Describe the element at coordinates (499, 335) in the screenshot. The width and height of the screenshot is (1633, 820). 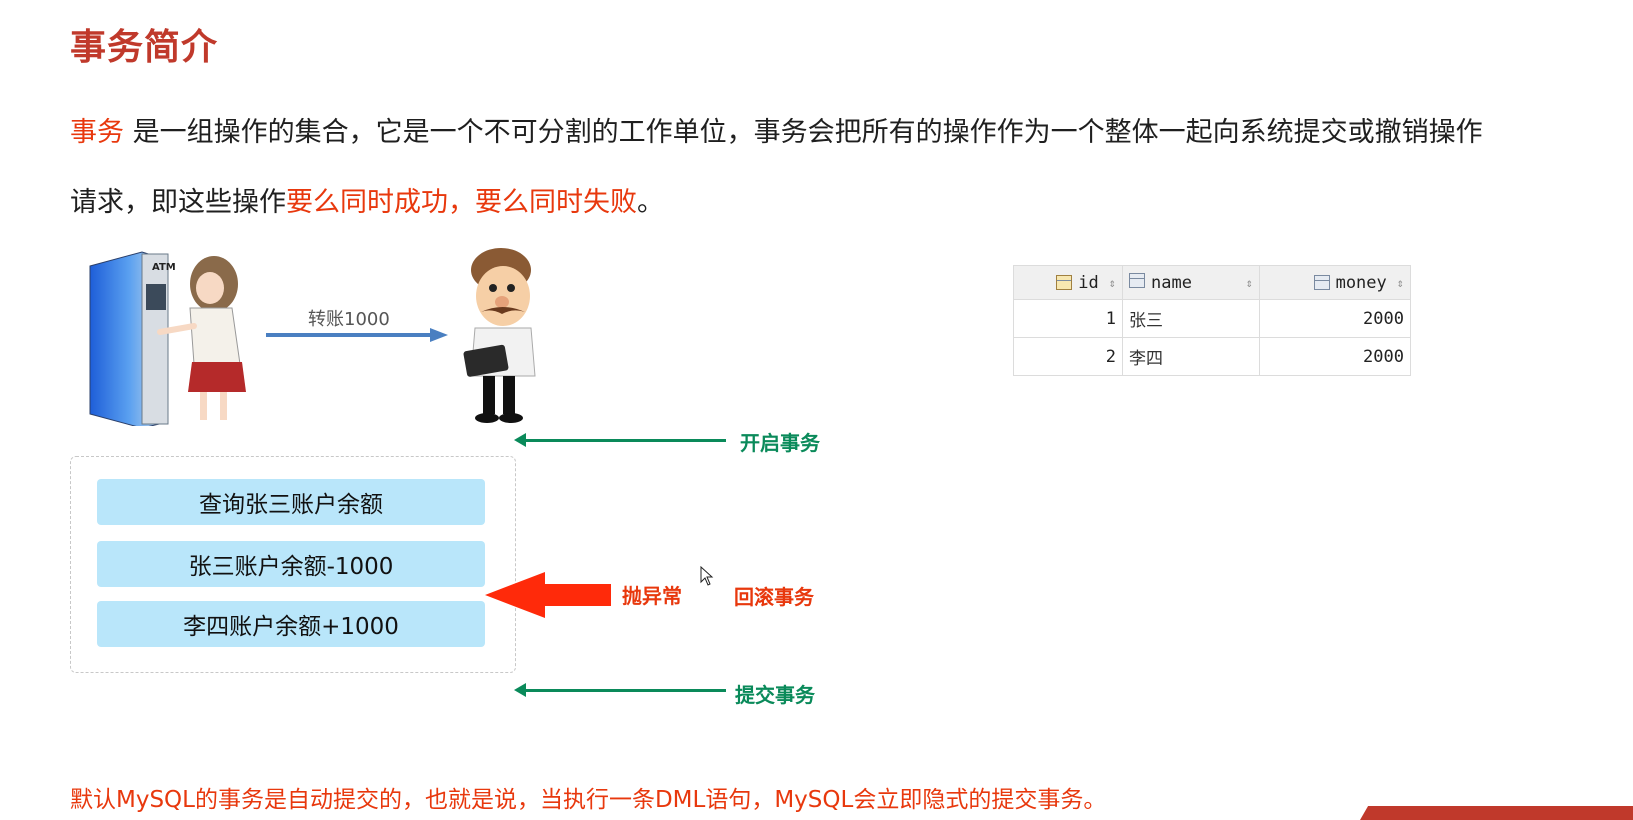
I see `recipient-man-illustration` at that location.